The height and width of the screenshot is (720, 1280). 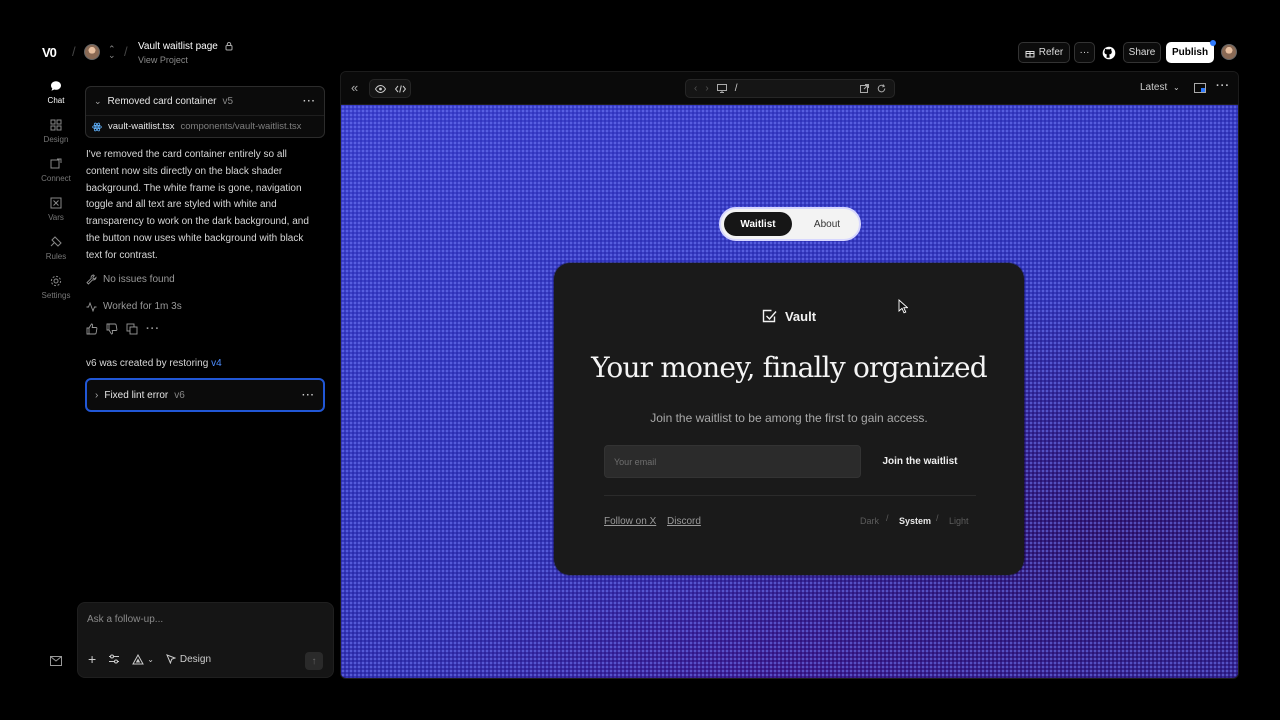 What do you see at coordinates (1084, 52) in the screenshot?
I see `more-options-button: ···` at bounding box center [1084, 52].